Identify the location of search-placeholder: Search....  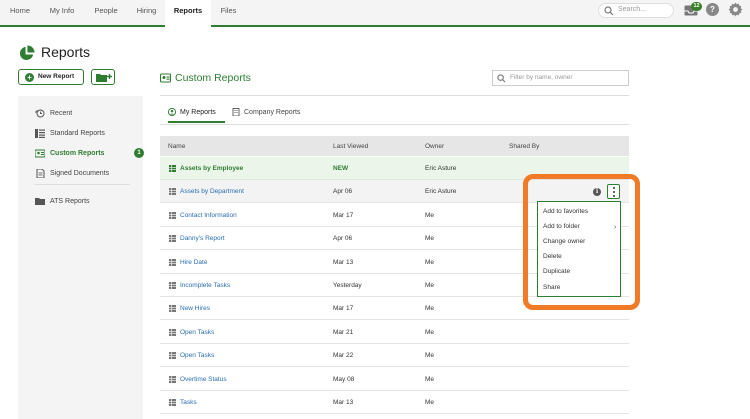
(632, 9).